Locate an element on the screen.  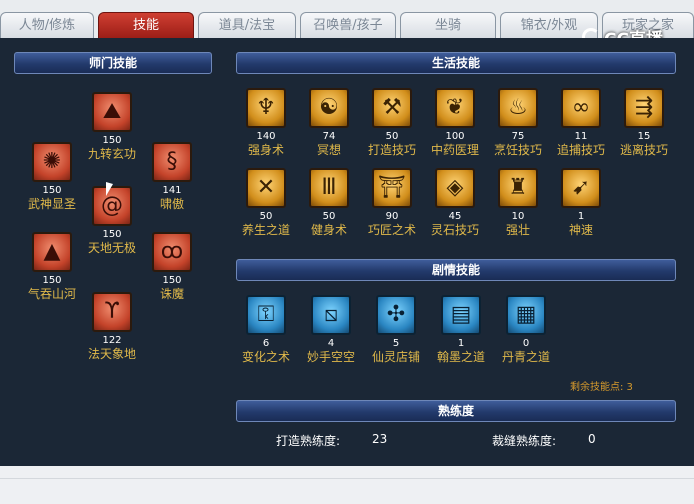
craft-icon: ⛩ is located at coordinates (392, 188).